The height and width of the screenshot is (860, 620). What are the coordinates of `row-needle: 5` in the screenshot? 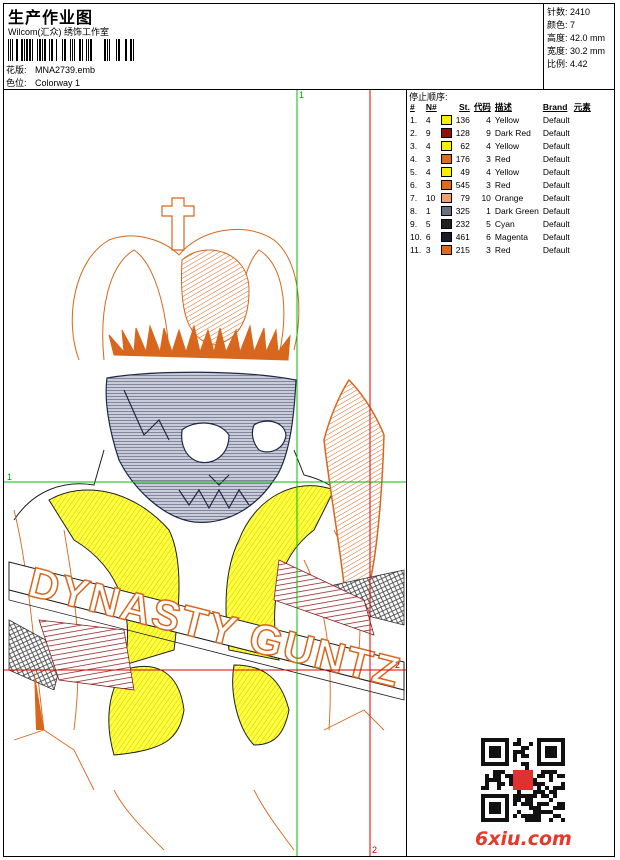 It's located at (428, 223).